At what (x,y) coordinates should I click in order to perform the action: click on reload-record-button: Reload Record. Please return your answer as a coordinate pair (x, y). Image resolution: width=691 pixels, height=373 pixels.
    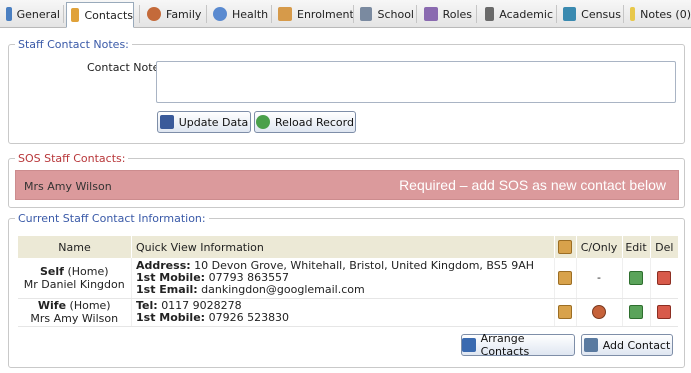
    Looking at the image, I should click on (305, 122).